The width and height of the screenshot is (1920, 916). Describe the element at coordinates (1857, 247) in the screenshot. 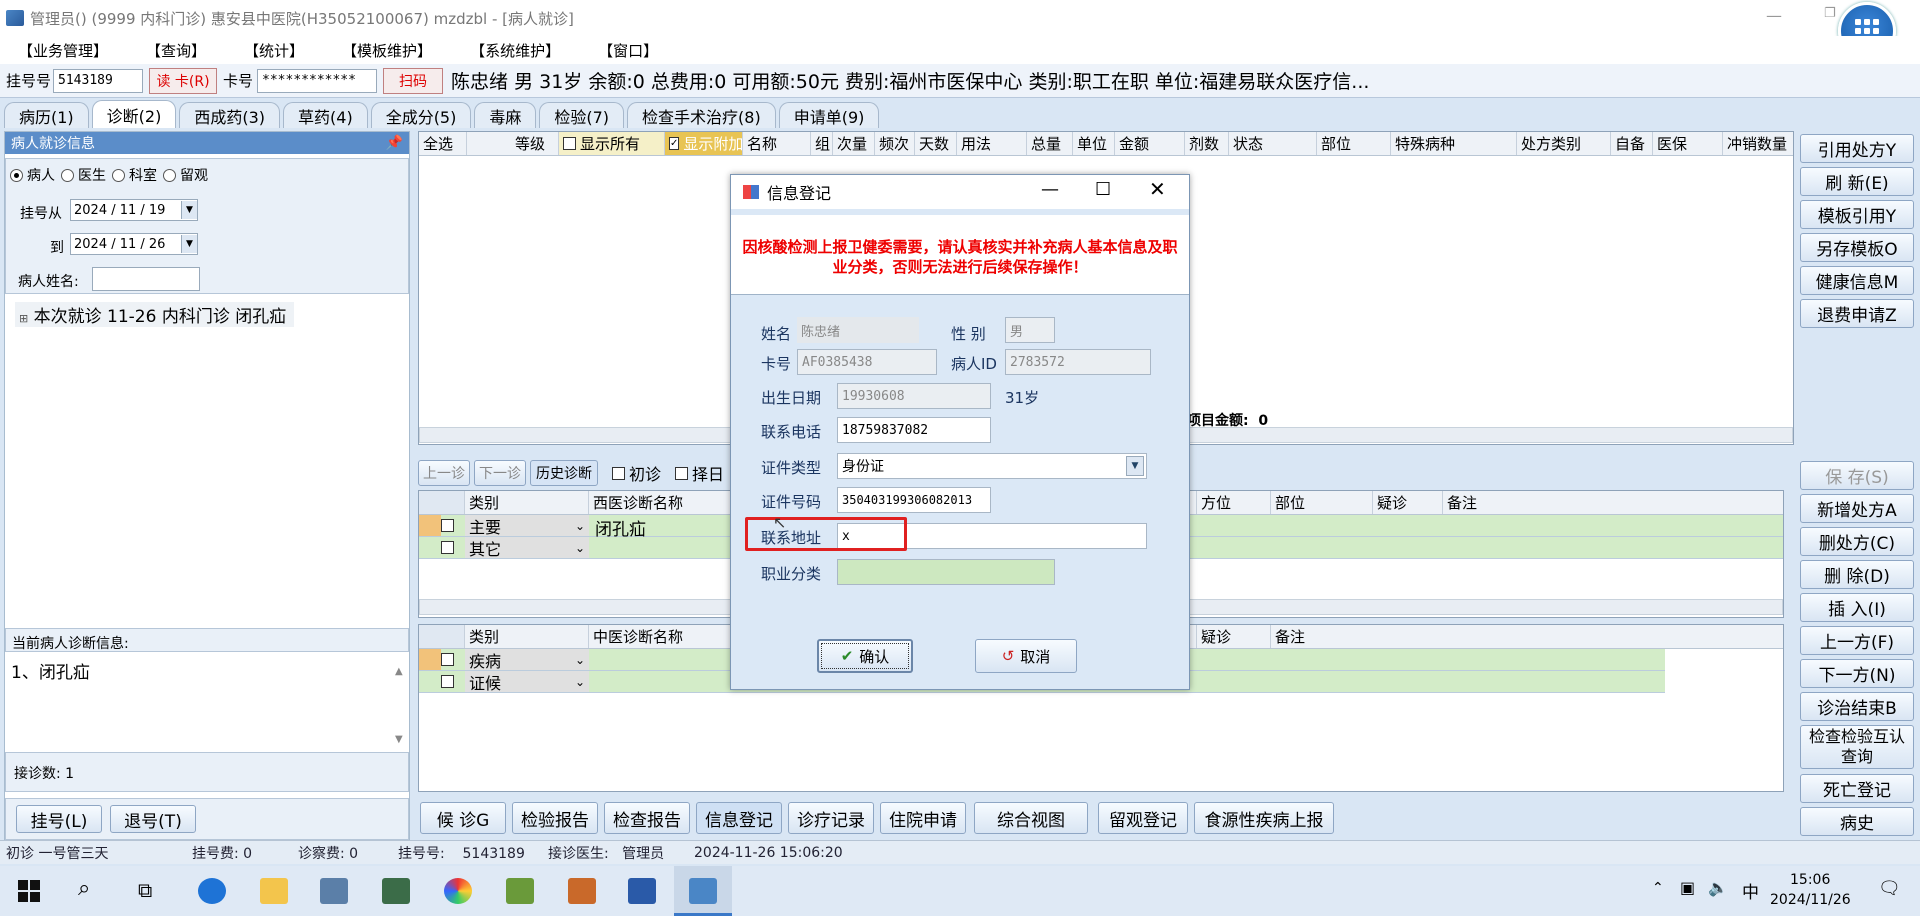

I see `save-as-template-button: 另存模板O` at that location.